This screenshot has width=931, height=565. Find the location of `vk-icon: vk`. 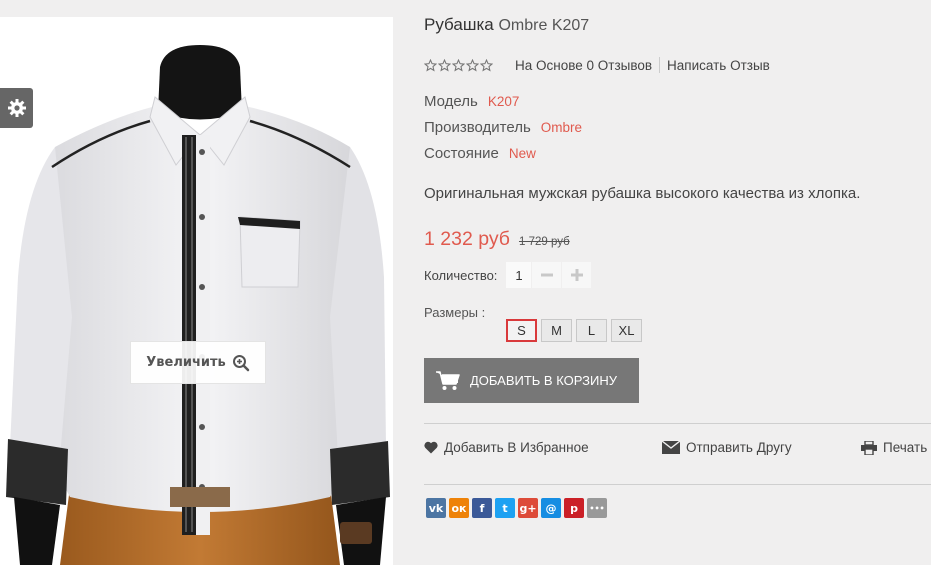

vk-icon: vk is located at coordinates (436, 508).